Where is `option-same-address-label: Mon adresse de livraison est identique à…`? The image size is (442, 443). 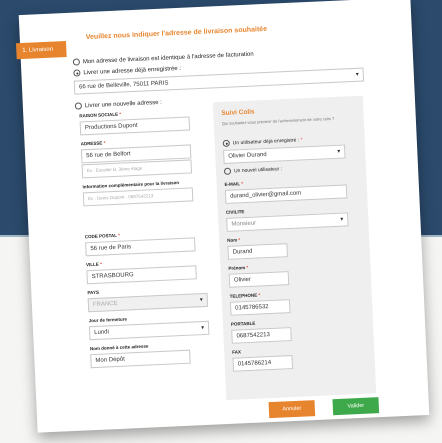 option-same-address-label: Mon adresse de livraison est identique à… is located at coordinates (168, 58).